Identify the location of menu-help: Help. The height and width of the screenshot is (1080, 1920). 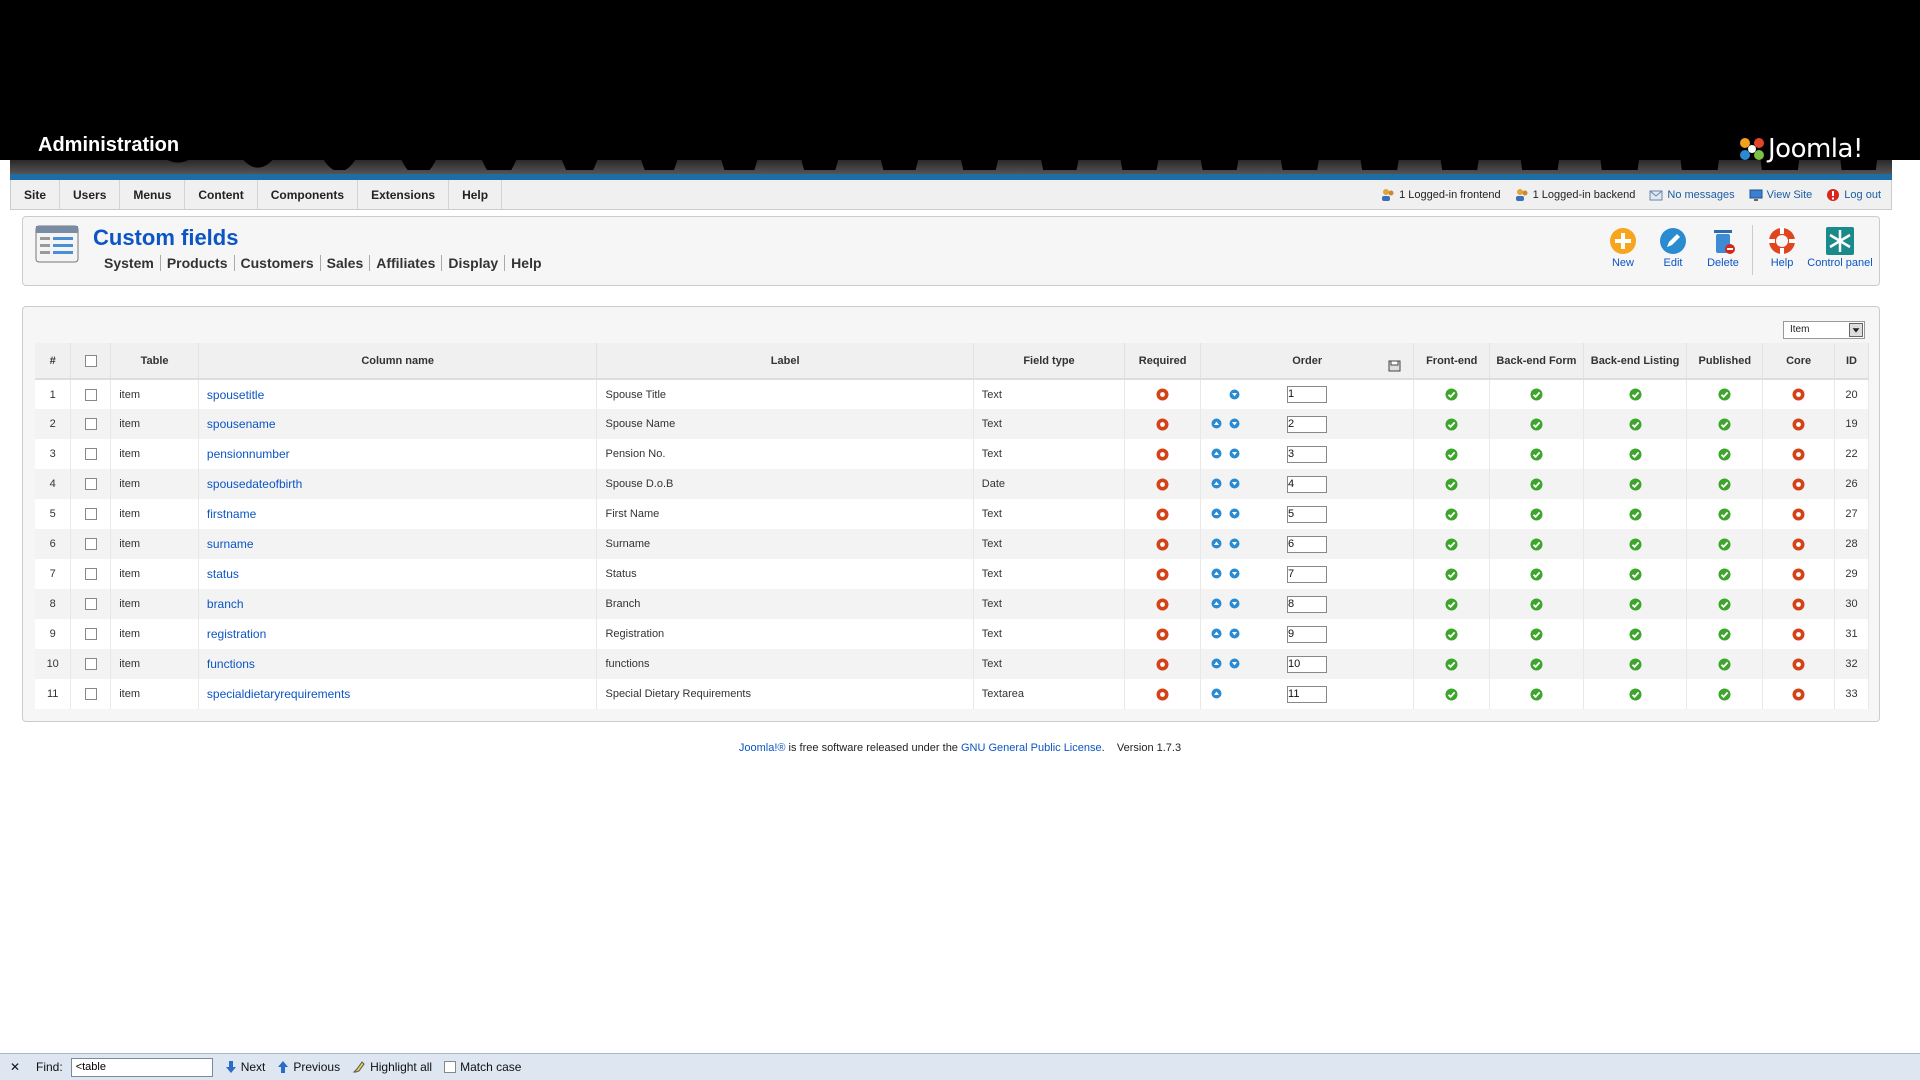
(476, 194).